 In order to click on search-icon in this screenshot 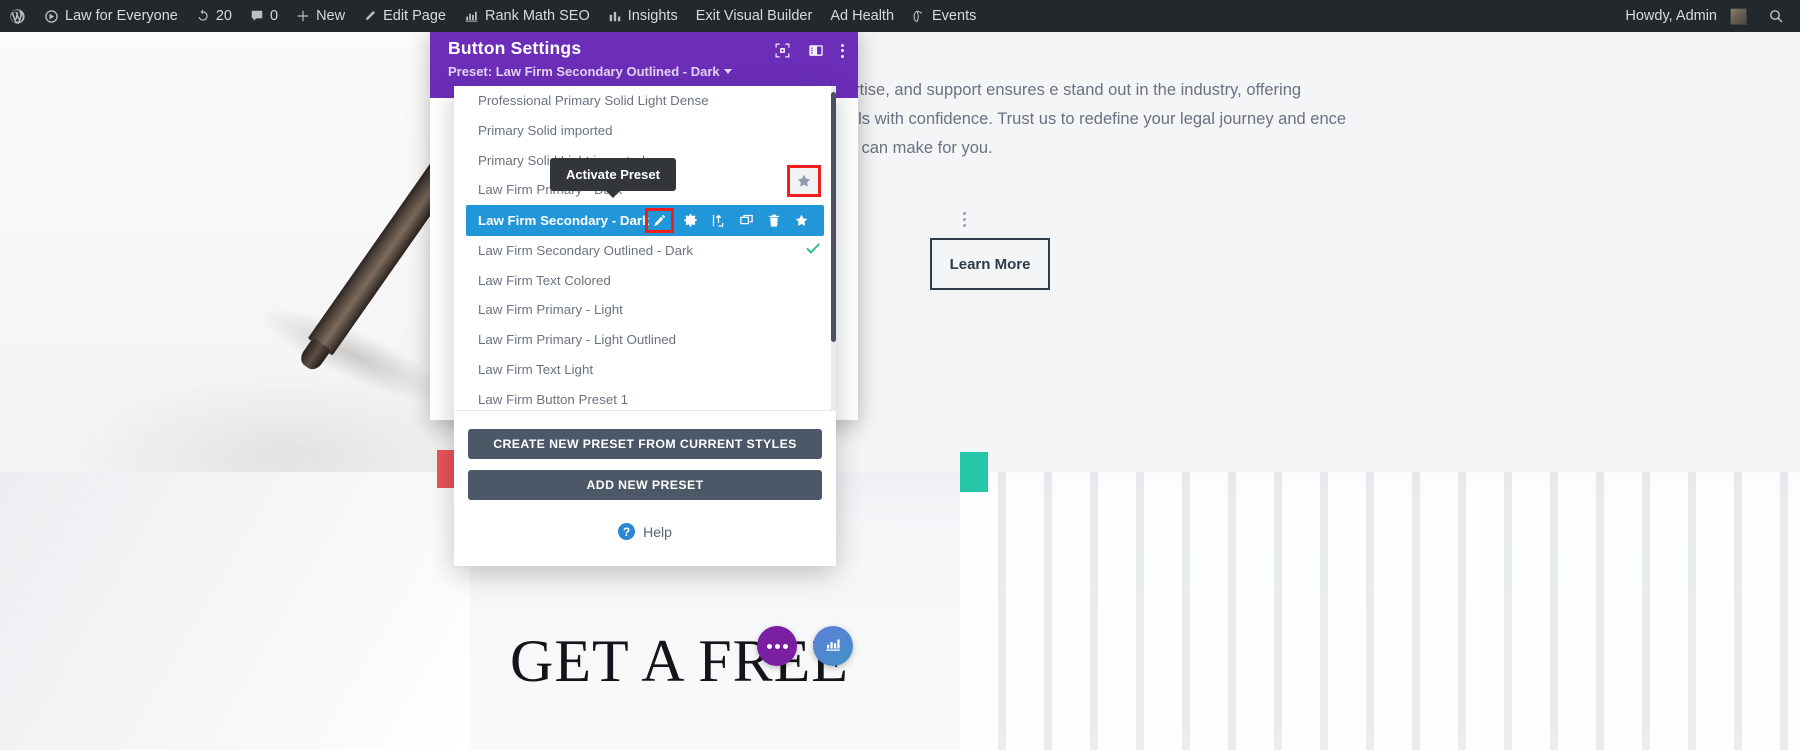, I will do `click(1776, 16)`.